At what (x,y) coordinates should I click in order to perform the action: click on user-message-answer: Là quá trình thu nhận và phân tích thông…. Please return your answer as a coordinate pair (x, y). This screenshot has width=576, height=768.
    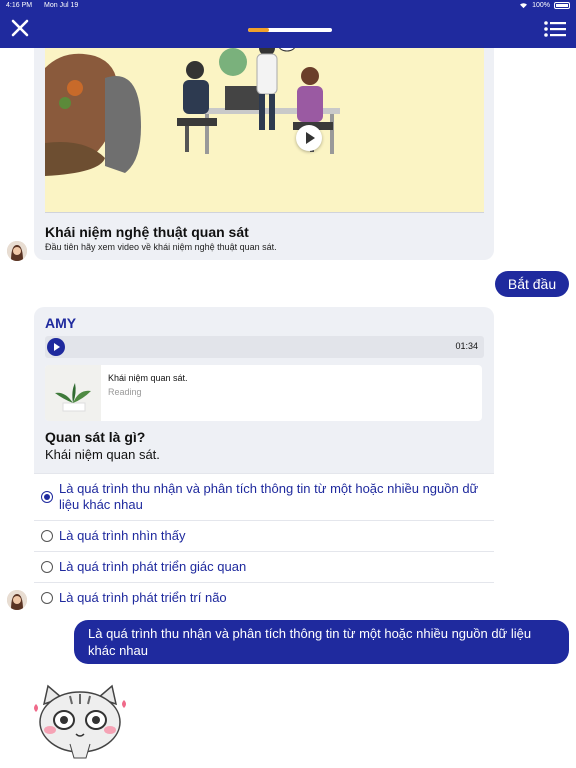
    Looking at the image, I should click on (321, 642).